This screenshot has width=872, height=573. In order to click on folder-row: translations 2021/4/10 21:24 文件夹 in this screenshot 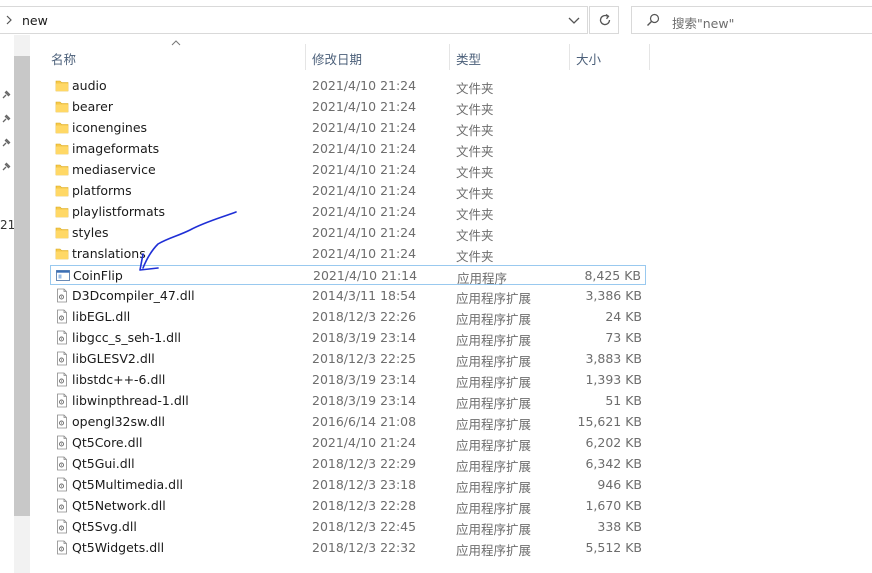, I will do `click(348, 254)`.